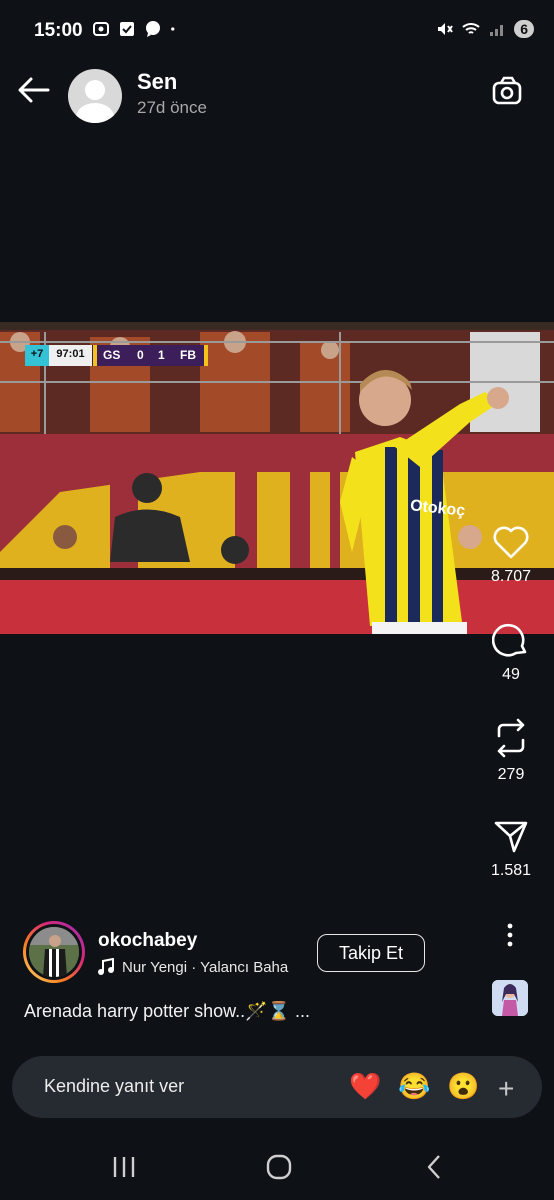 This screenshot has height=1200, width=554. I want to click on recent-apps-icon, so click(124, 1167).